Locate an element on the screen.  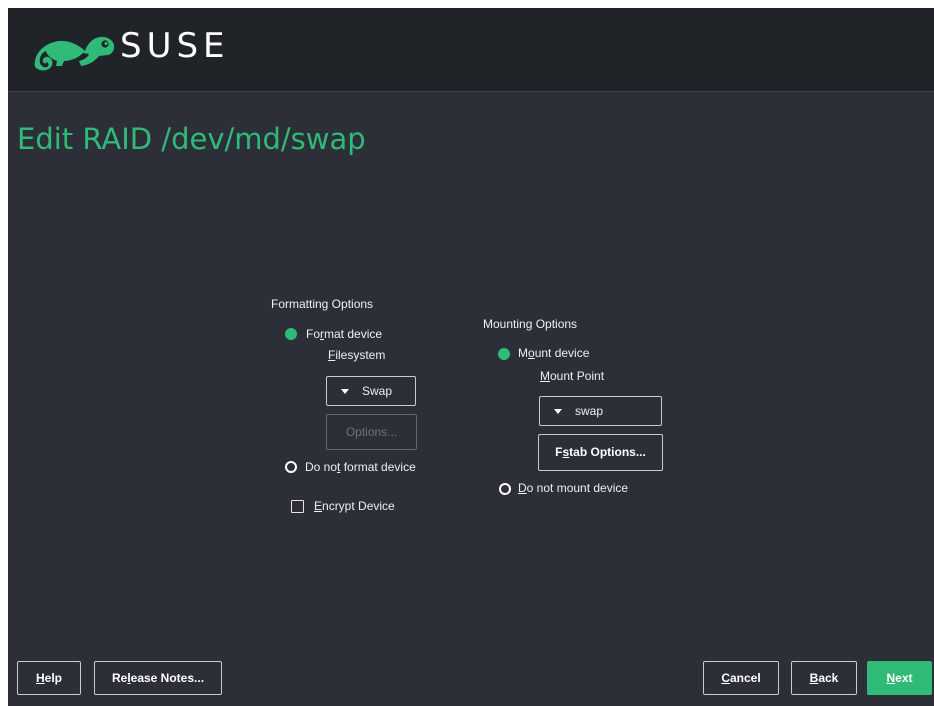
do-not-mount-label: Do not mount device is located at coordinates (573, 488).